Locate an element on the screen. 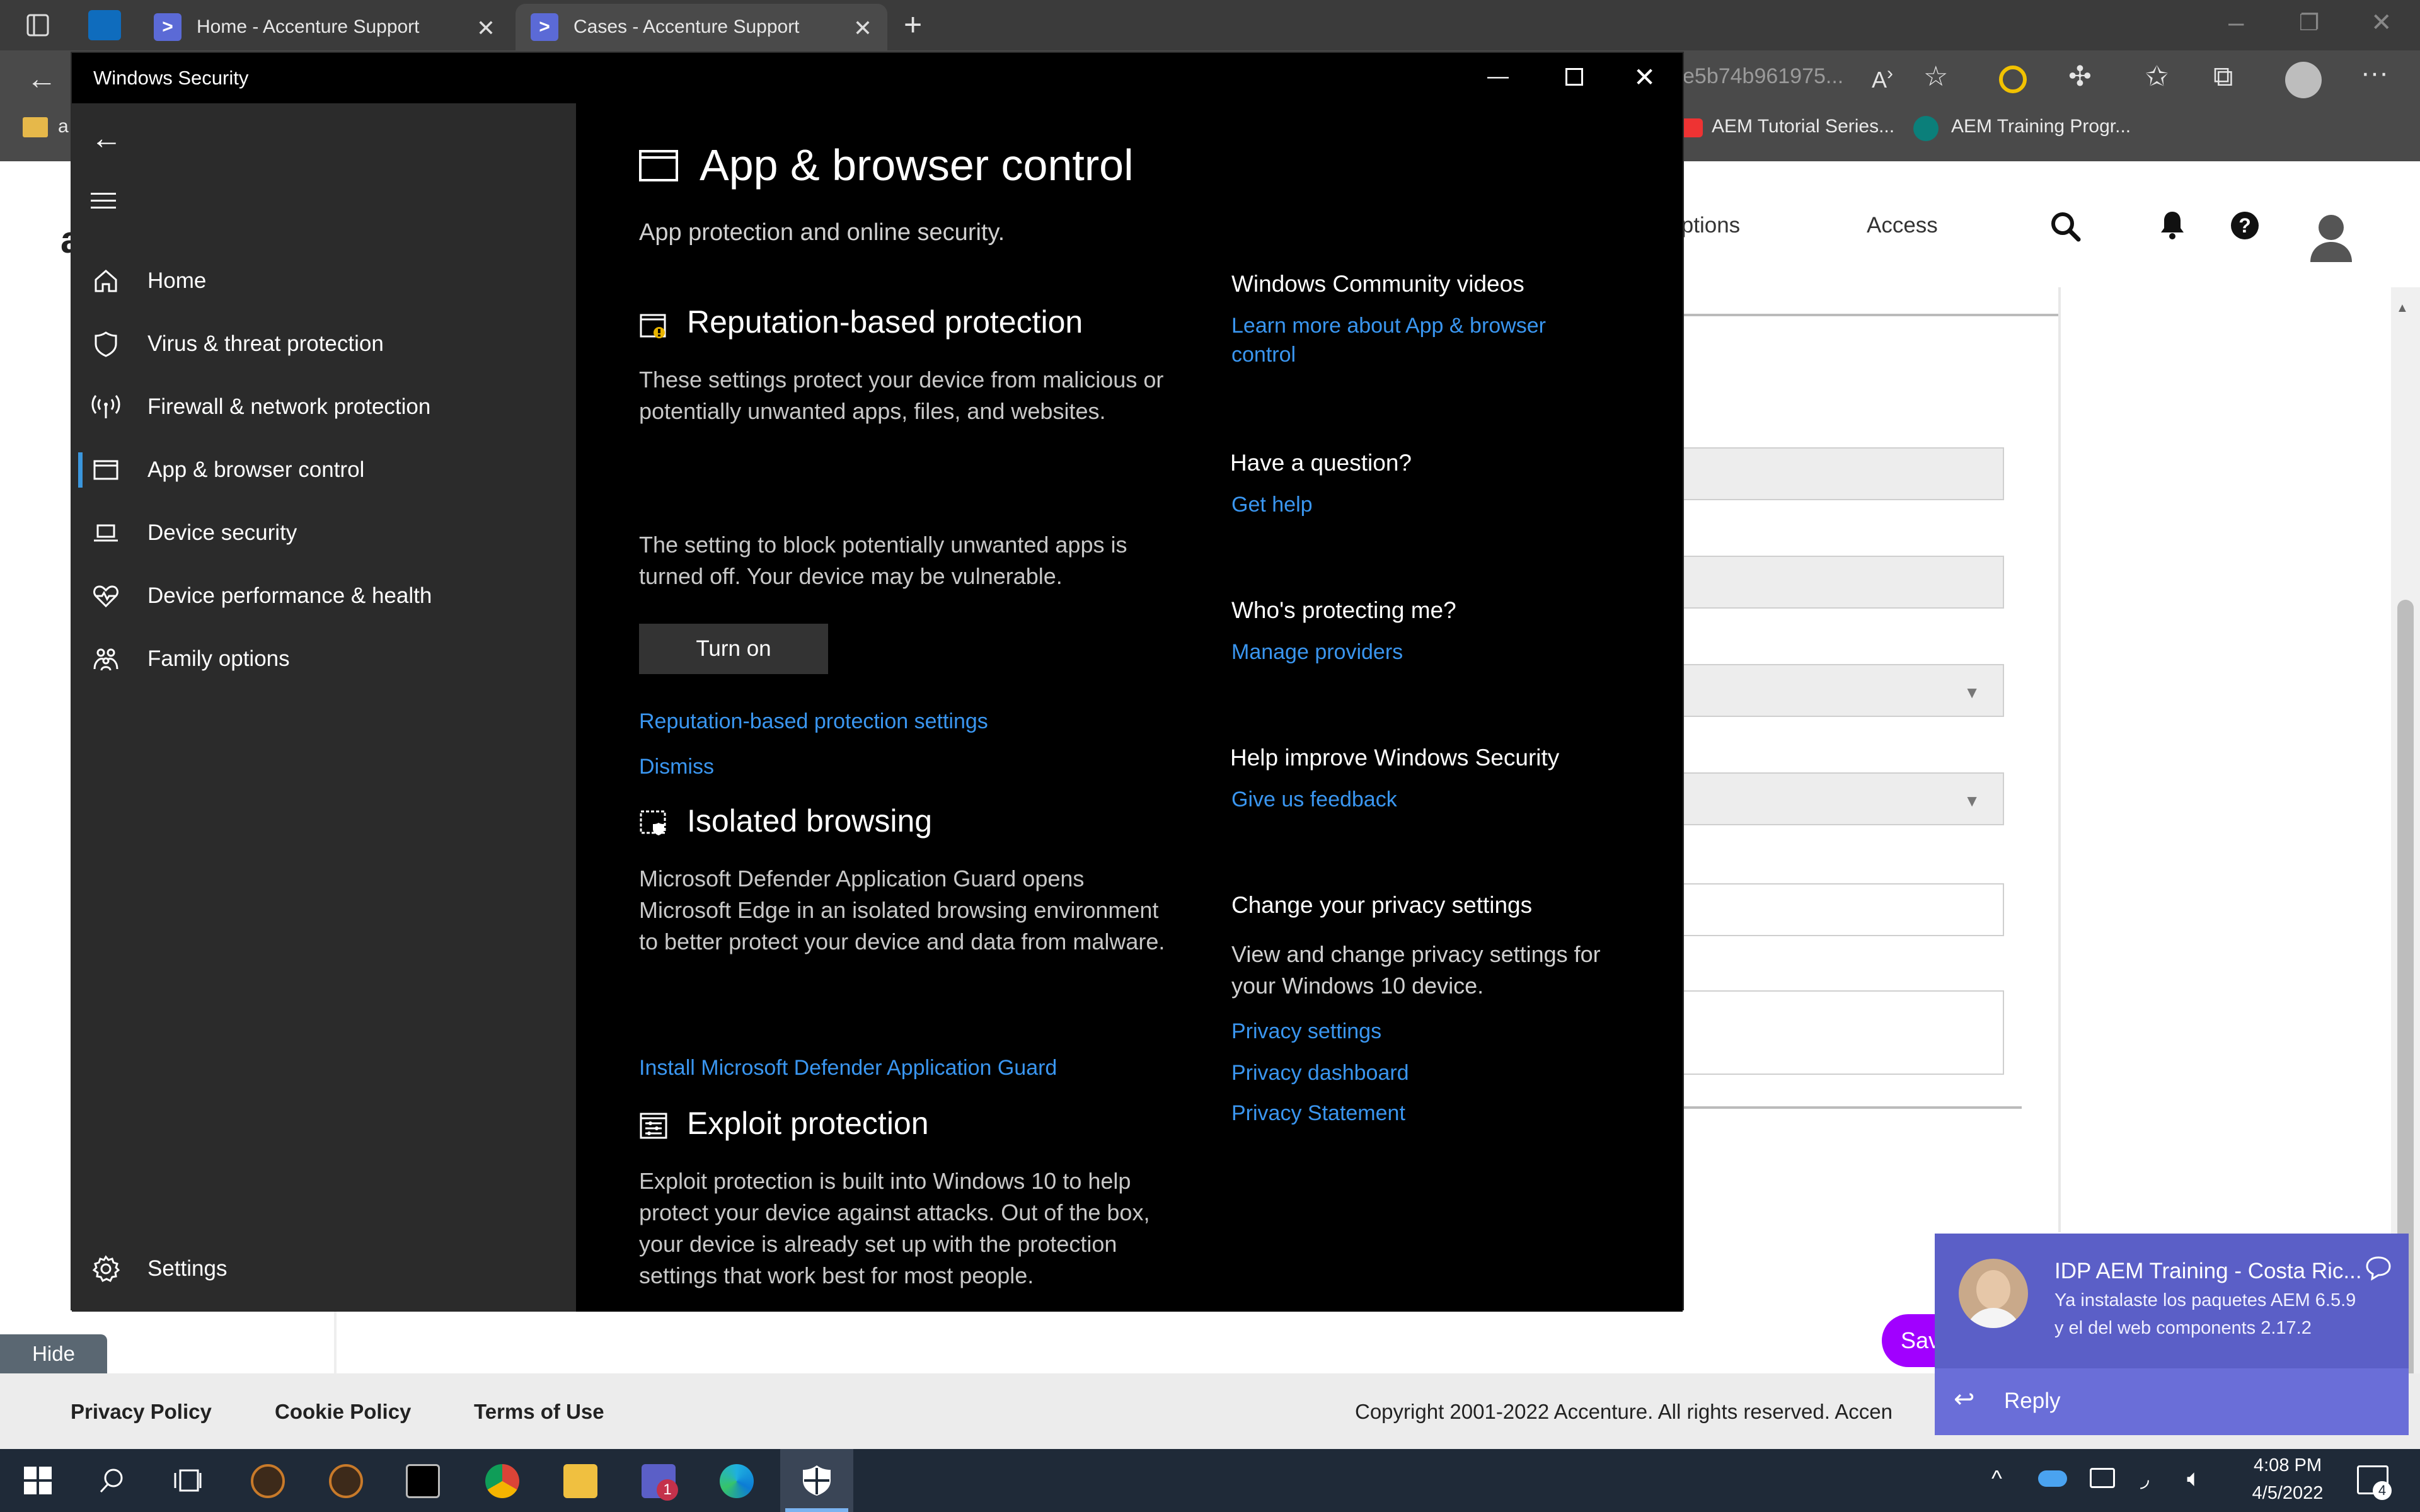  collections-icon: ⧉ is located at coordinates (2223, 77).